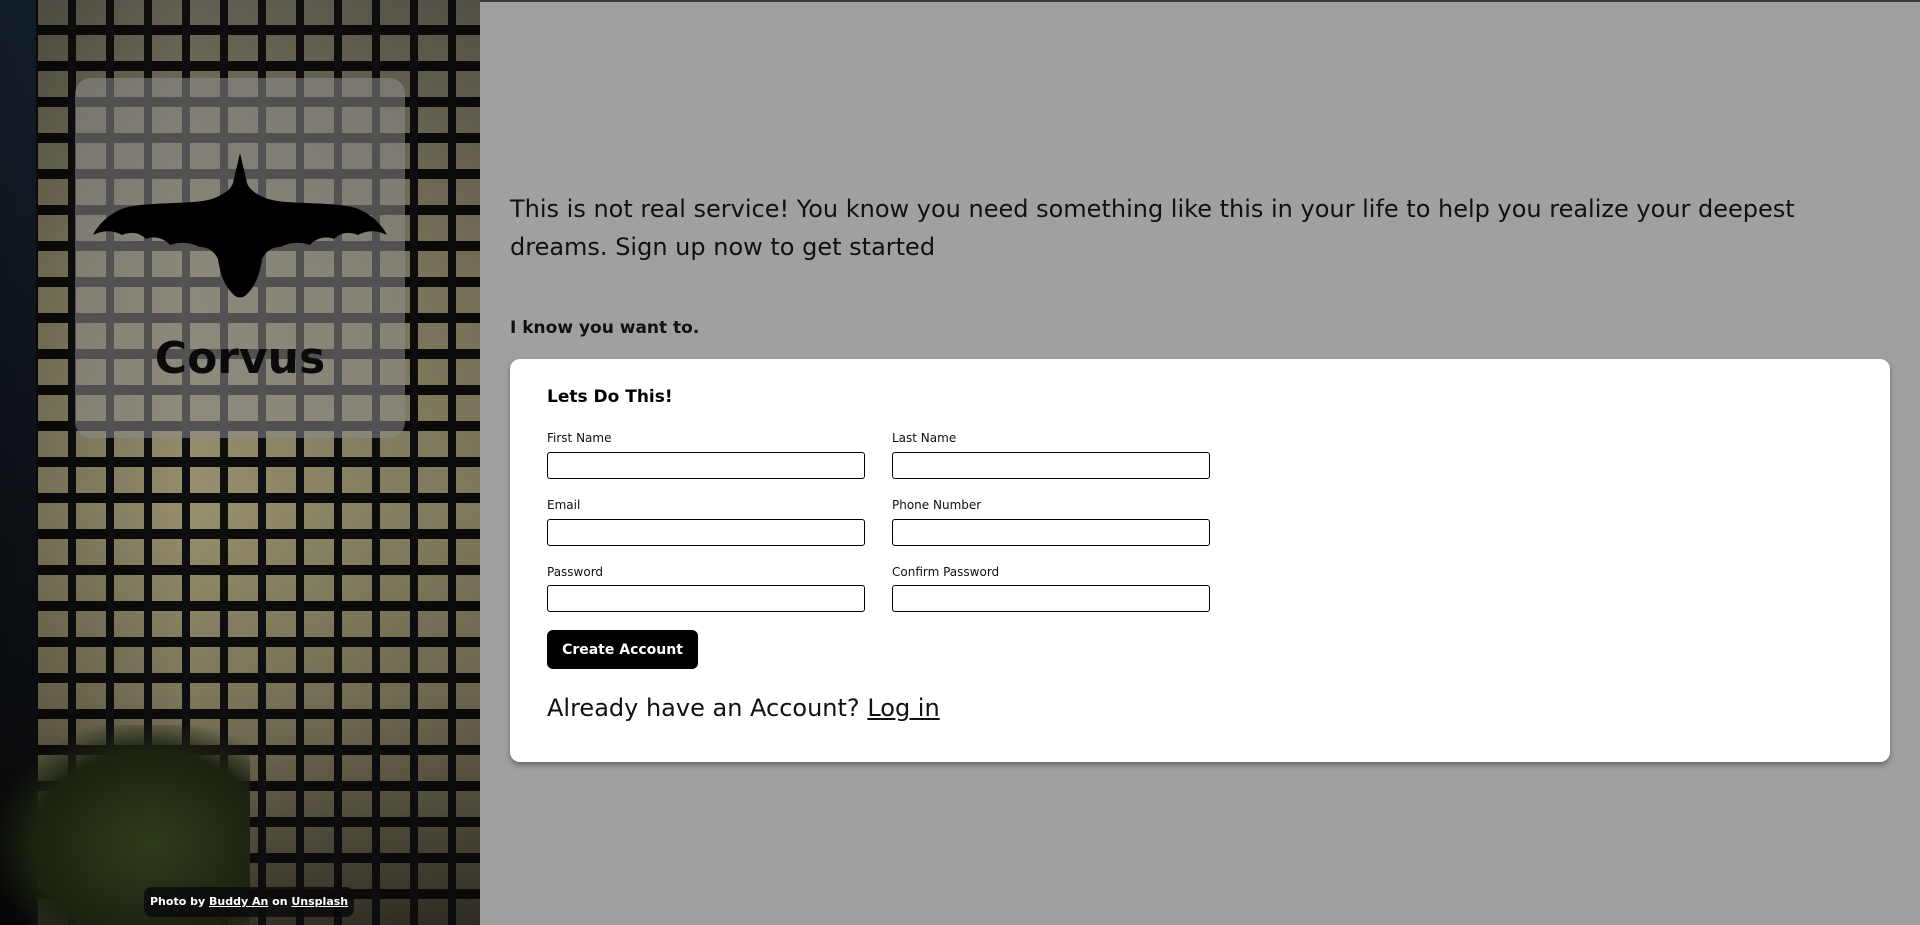 The image size is (1920, 925). Describe the element at coordinates (610, 397) in the screenshot. I see `form-title: Lets Do This!` at that location.